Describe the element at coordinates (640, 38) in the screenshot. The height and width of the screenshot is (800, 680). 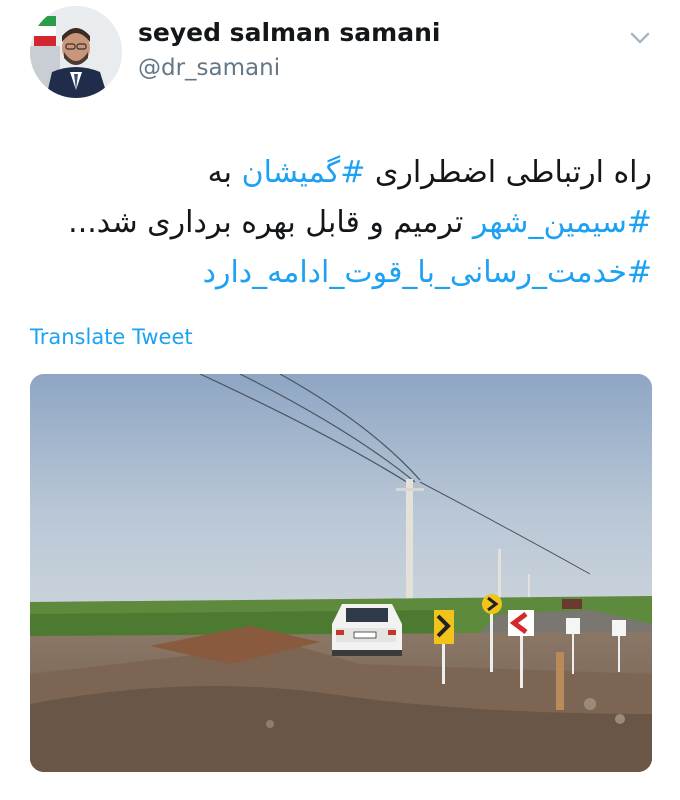
I see `chevron-down-icon` at that location.